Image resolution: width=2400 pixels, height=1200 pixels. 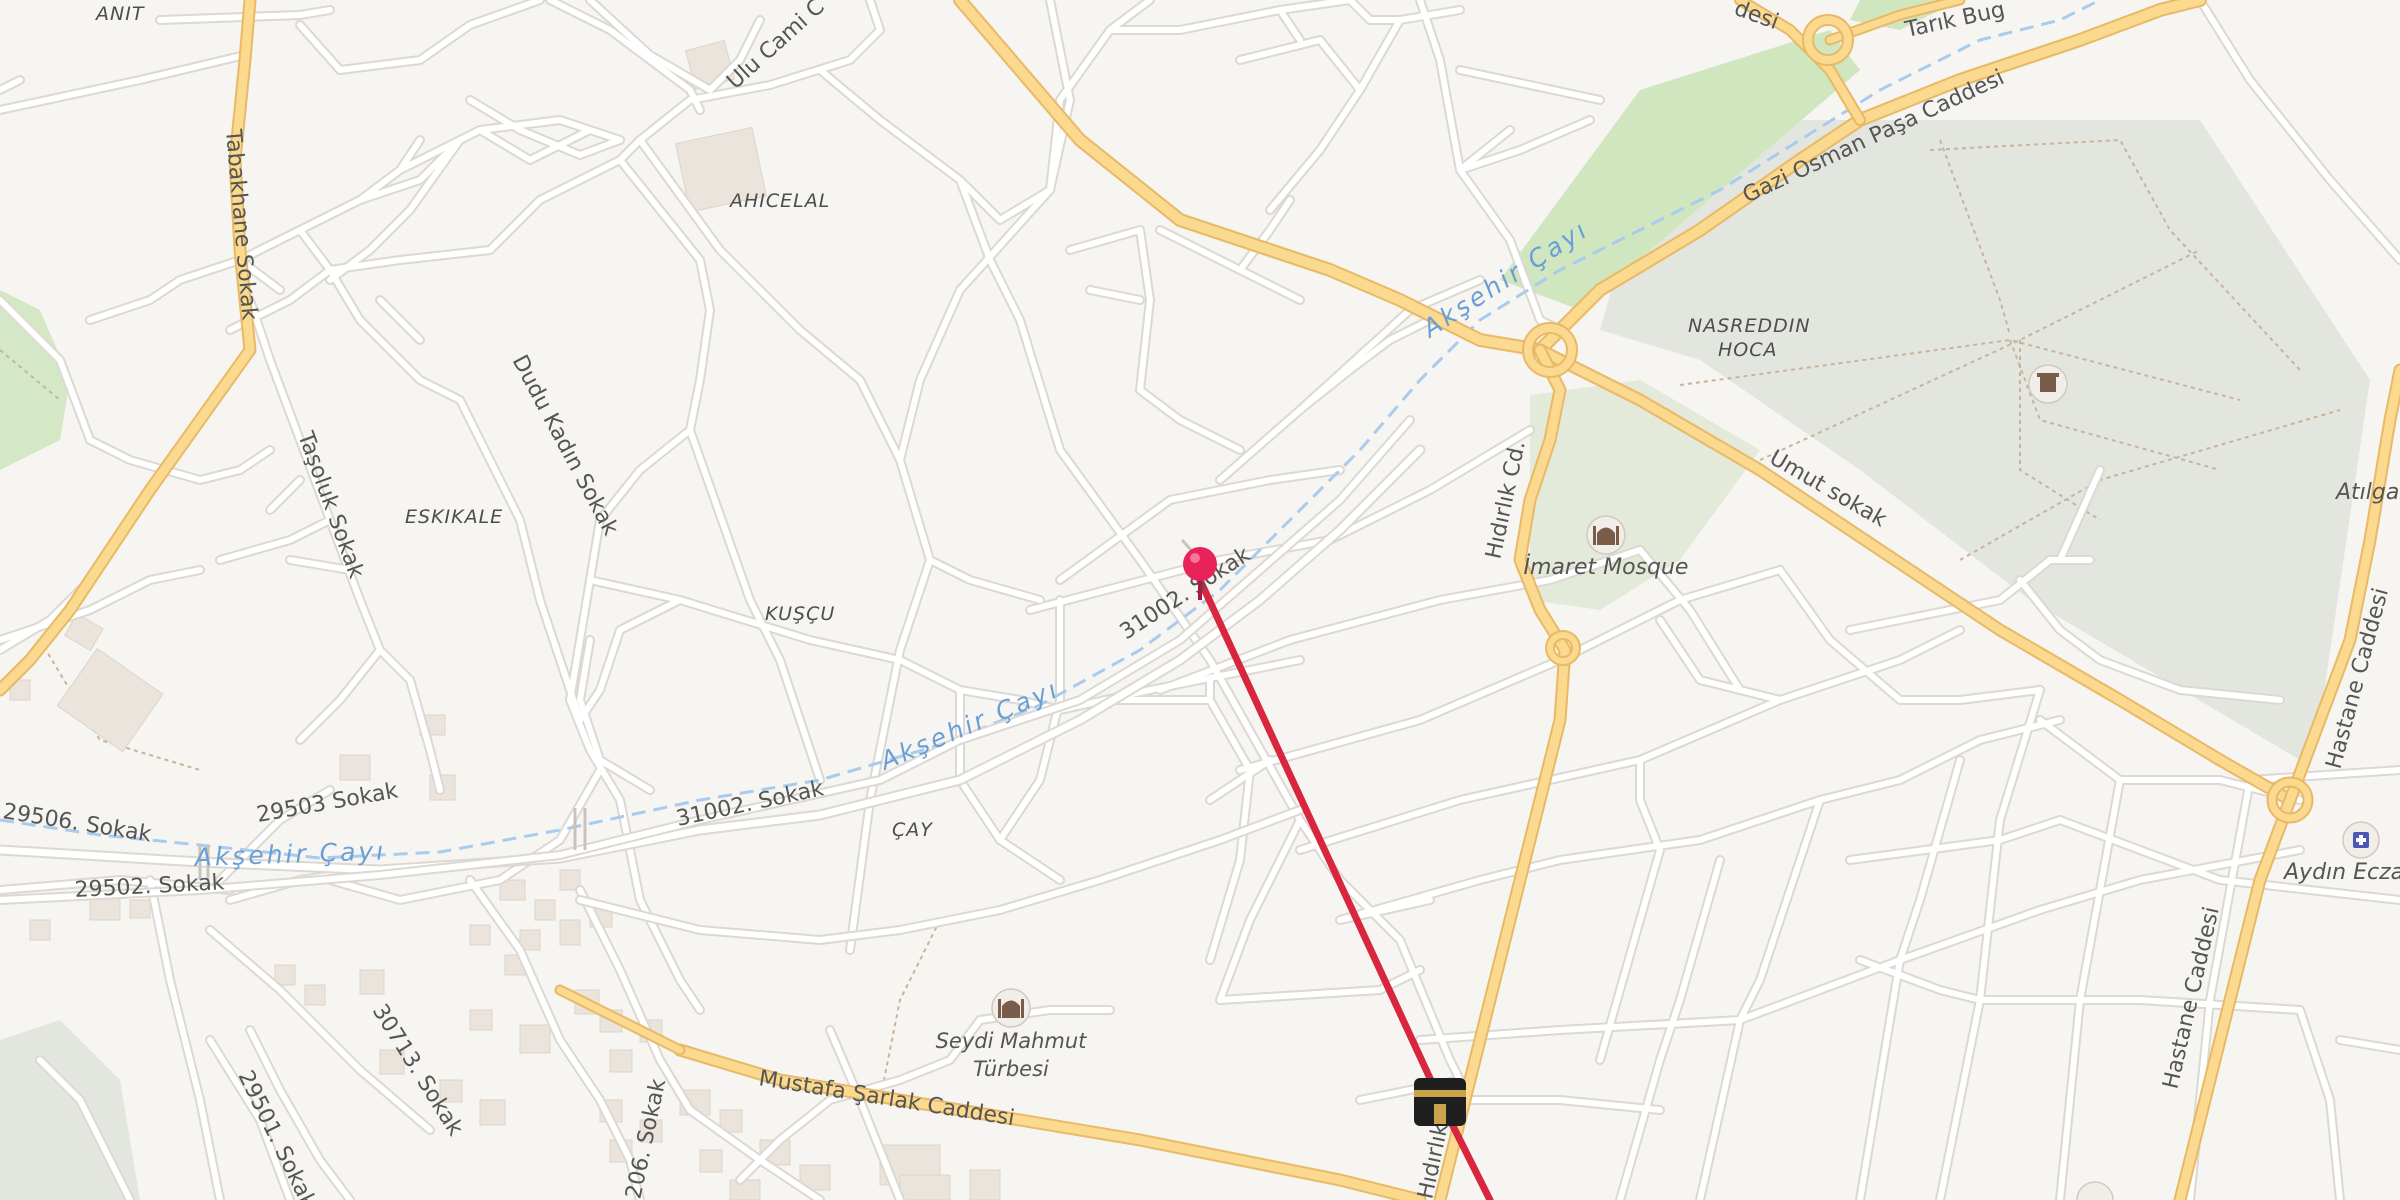 What do you see at coordinates (800, 614) in the screenshot?
I see `district-label: KUŞÇU` at bounding box center [800, 614].